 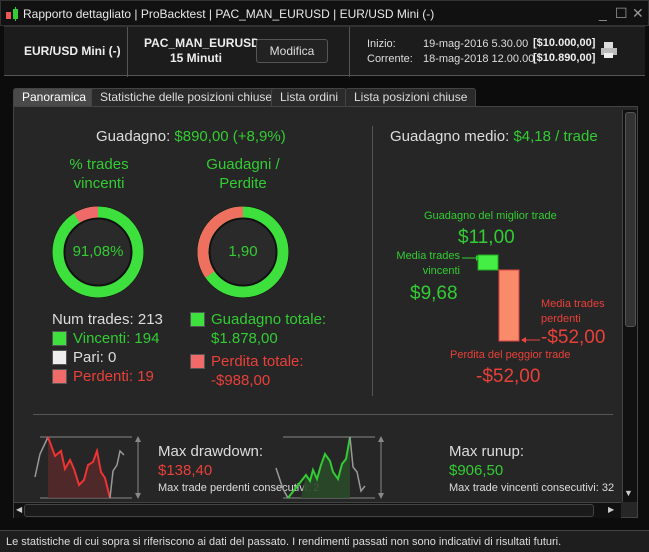 What do you see at coordinates (54, 97) in the screenshot?
I see `tab-panoramica: Panoramica` at bounding box center [54, 97].